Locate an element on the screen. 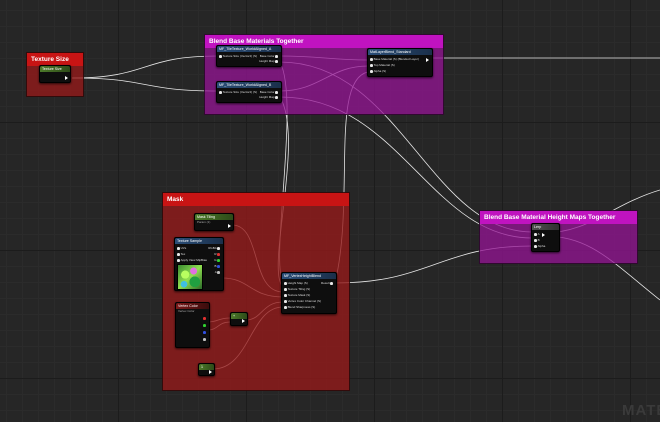 The width and height of the screenshot is (660, 422). node-title: MF_TileTexture_WorldAligned_A is located at coordinates (249, 49).